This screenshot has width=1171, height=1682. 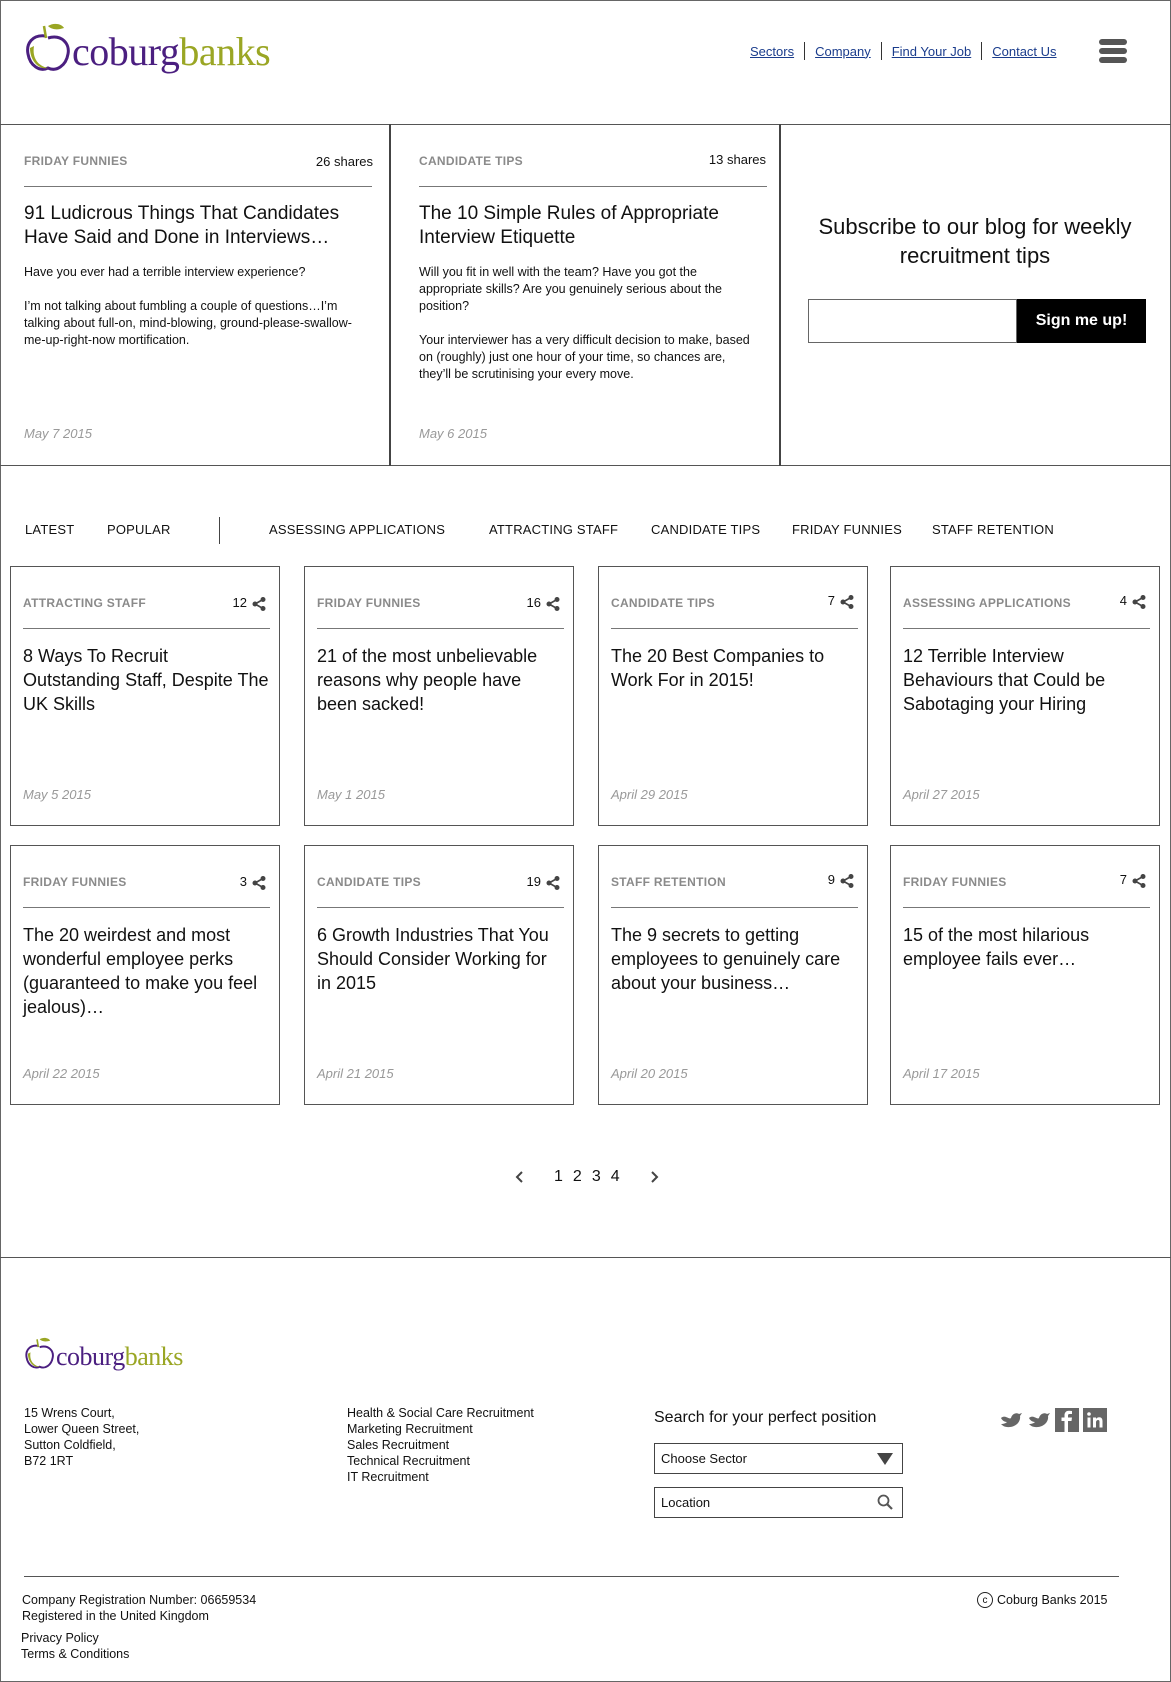 I want to click on legal-links: Privacy Policy Terms & Conditions, so click(x=75, y=1646).